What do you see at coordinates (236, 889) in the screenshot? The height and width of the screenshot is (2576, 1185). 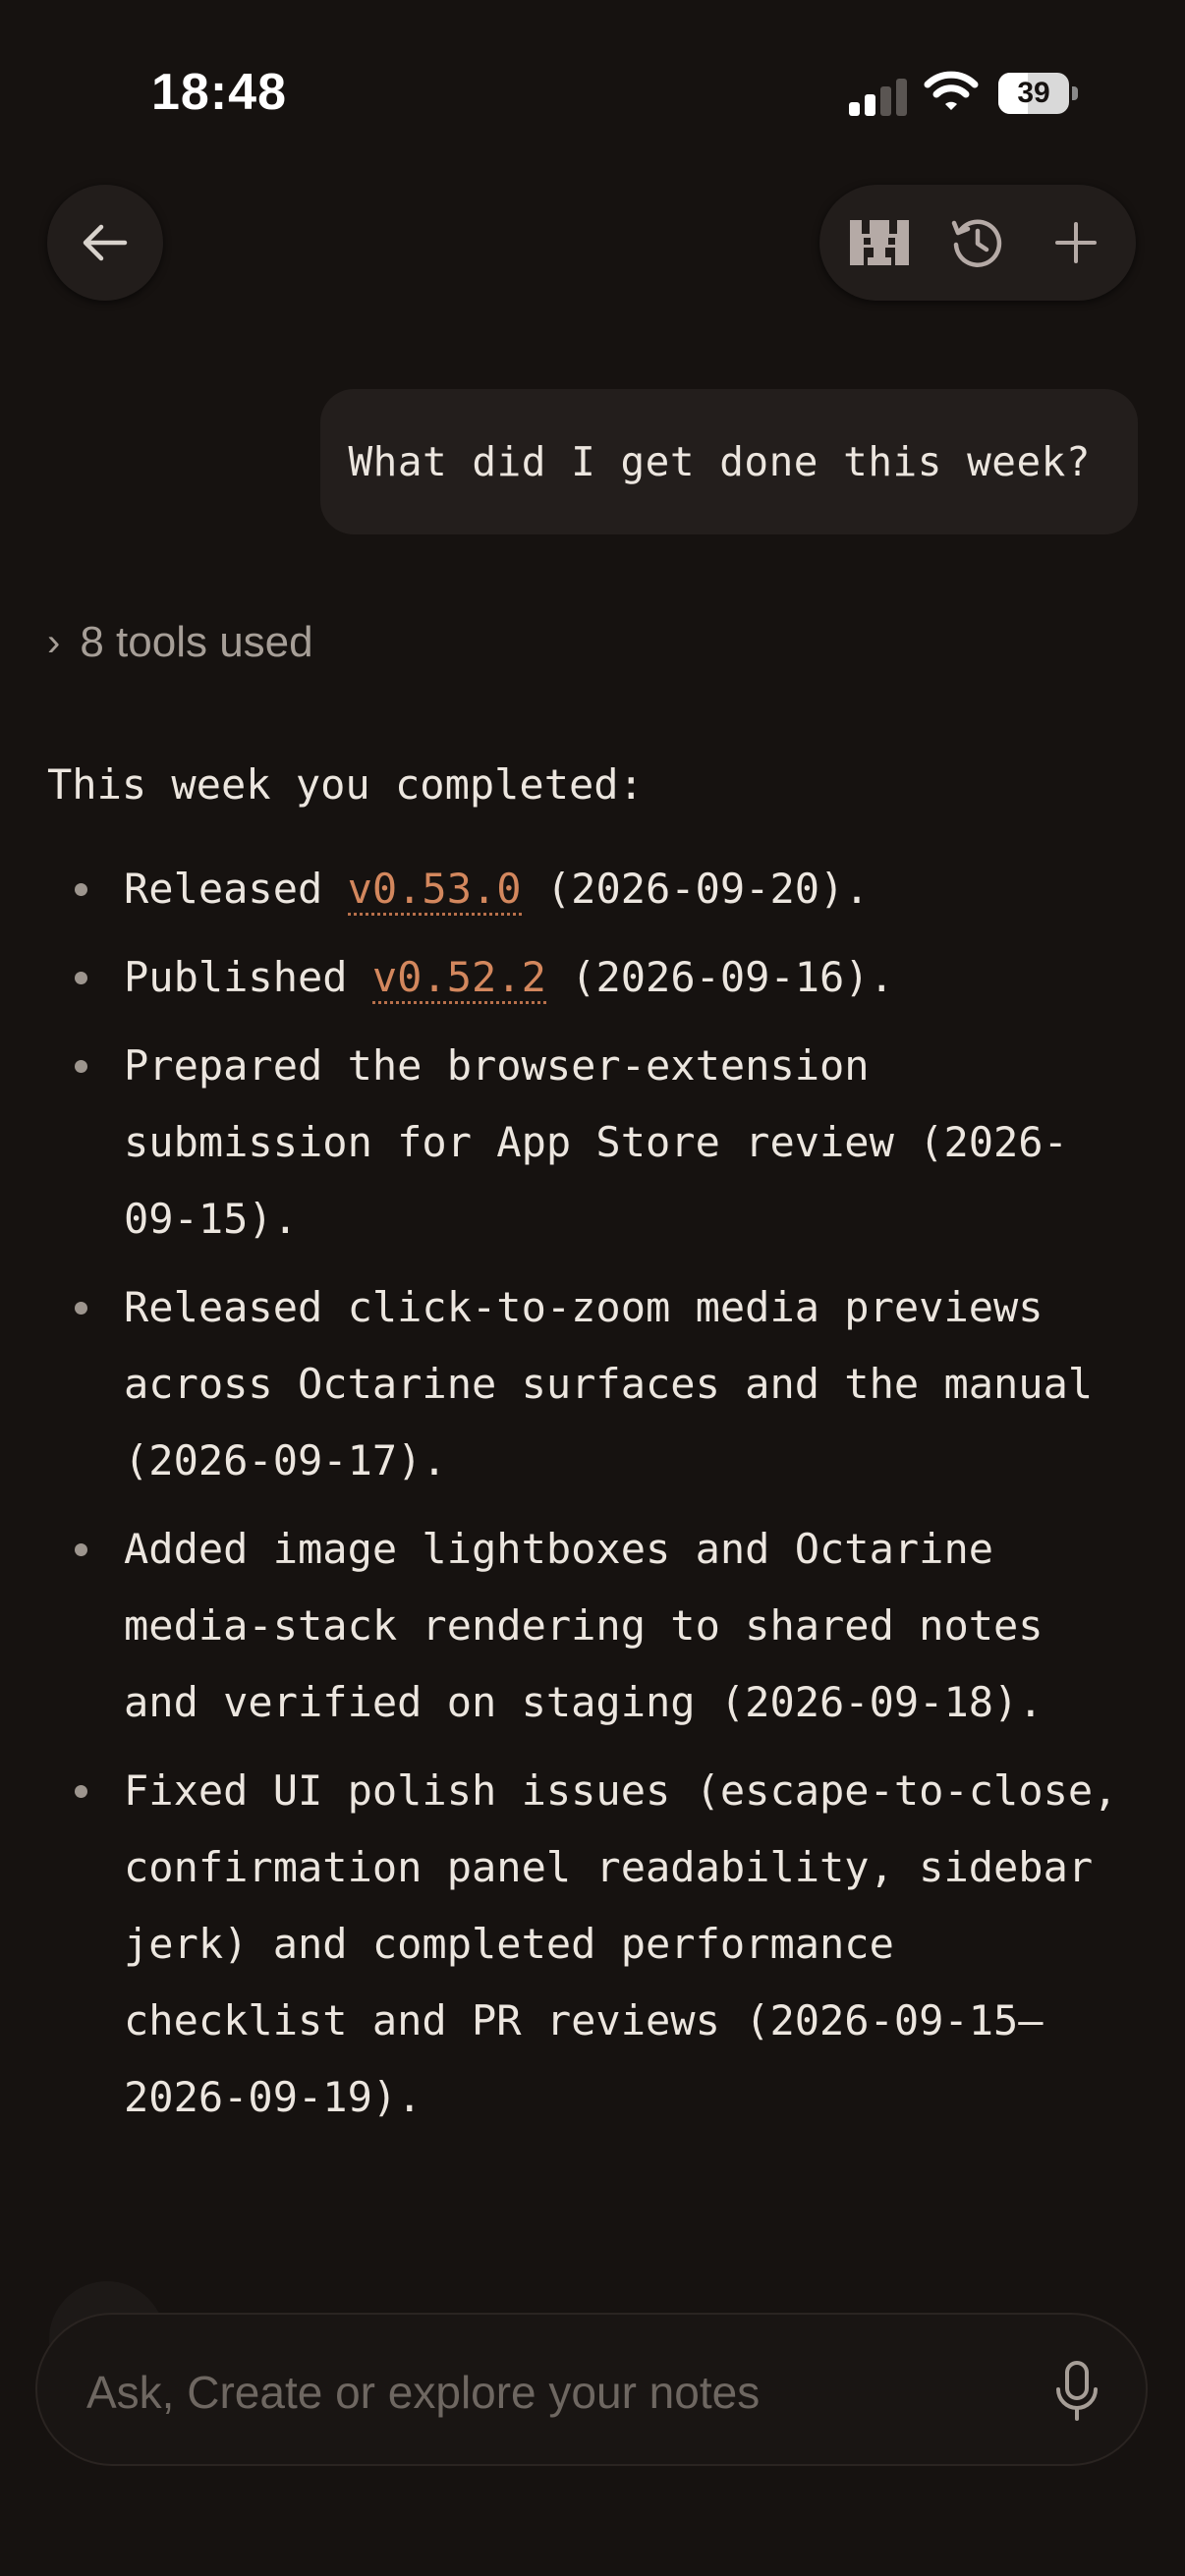 I see `list-item-text: Released` at bounding box center [236, 889].